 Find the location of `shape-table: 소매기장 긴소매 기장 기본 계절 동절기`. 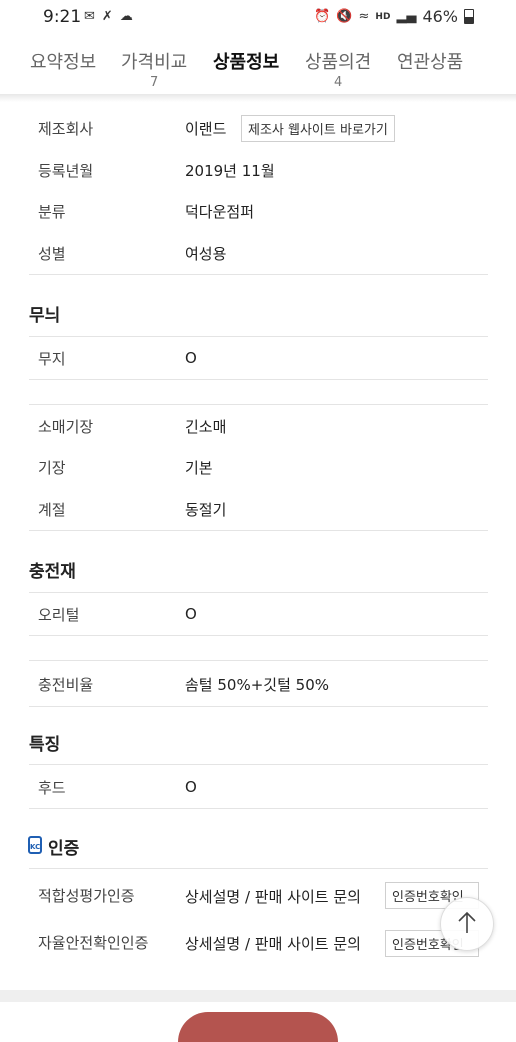

shape-table: 소매기장 긴소매 기장 기본 계절 동절기 is located at coordinates (258, 467).